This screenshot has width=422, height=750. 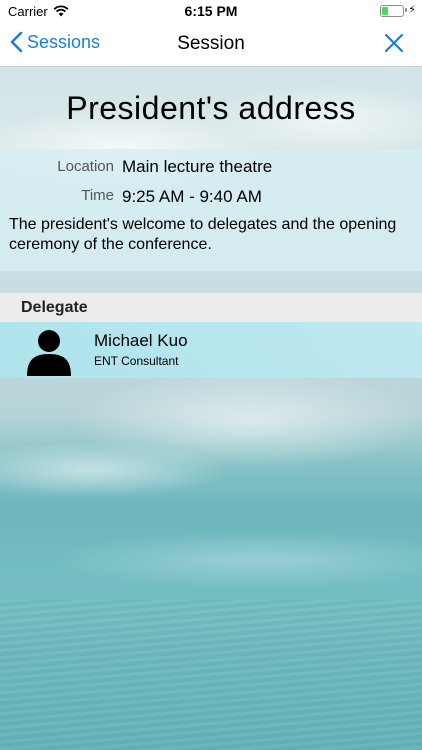 I want to click on status-time: 6:15 PM, so click(x=211, y=11).